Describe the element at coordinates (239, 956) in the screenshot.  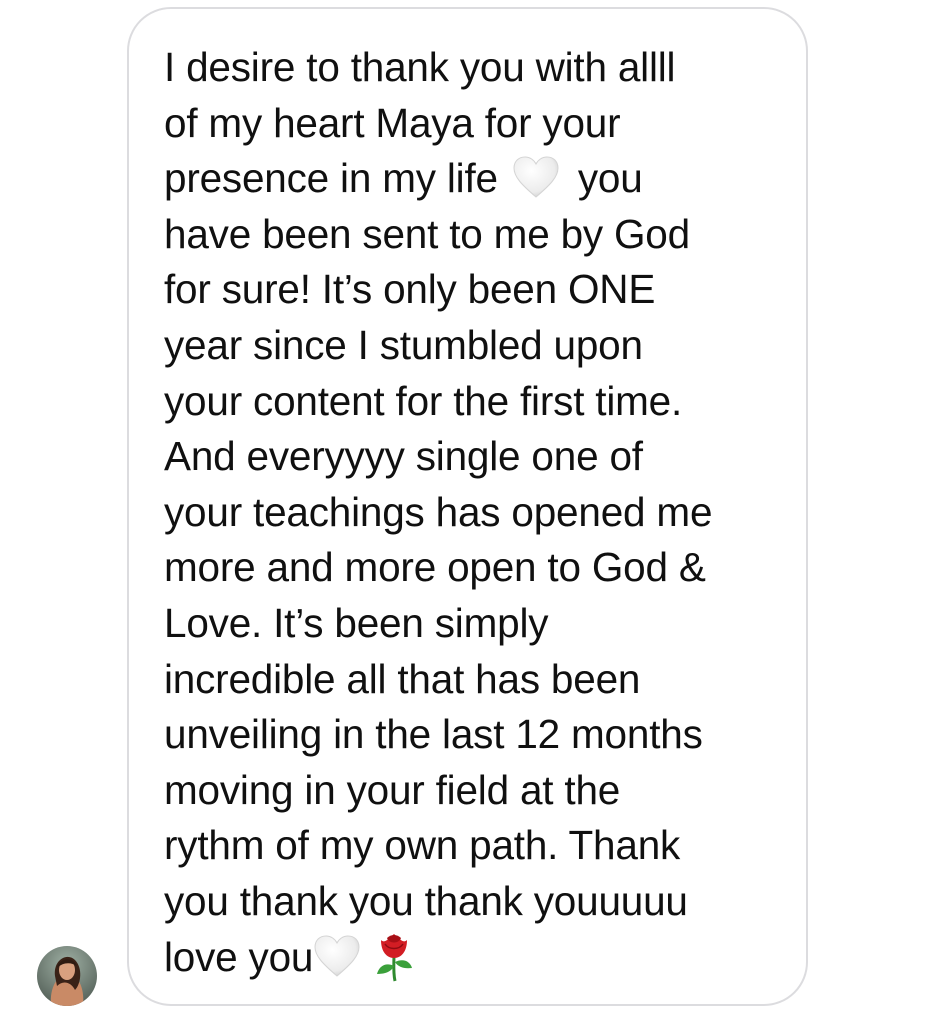
I see `message-line-segment: love you` at that location.